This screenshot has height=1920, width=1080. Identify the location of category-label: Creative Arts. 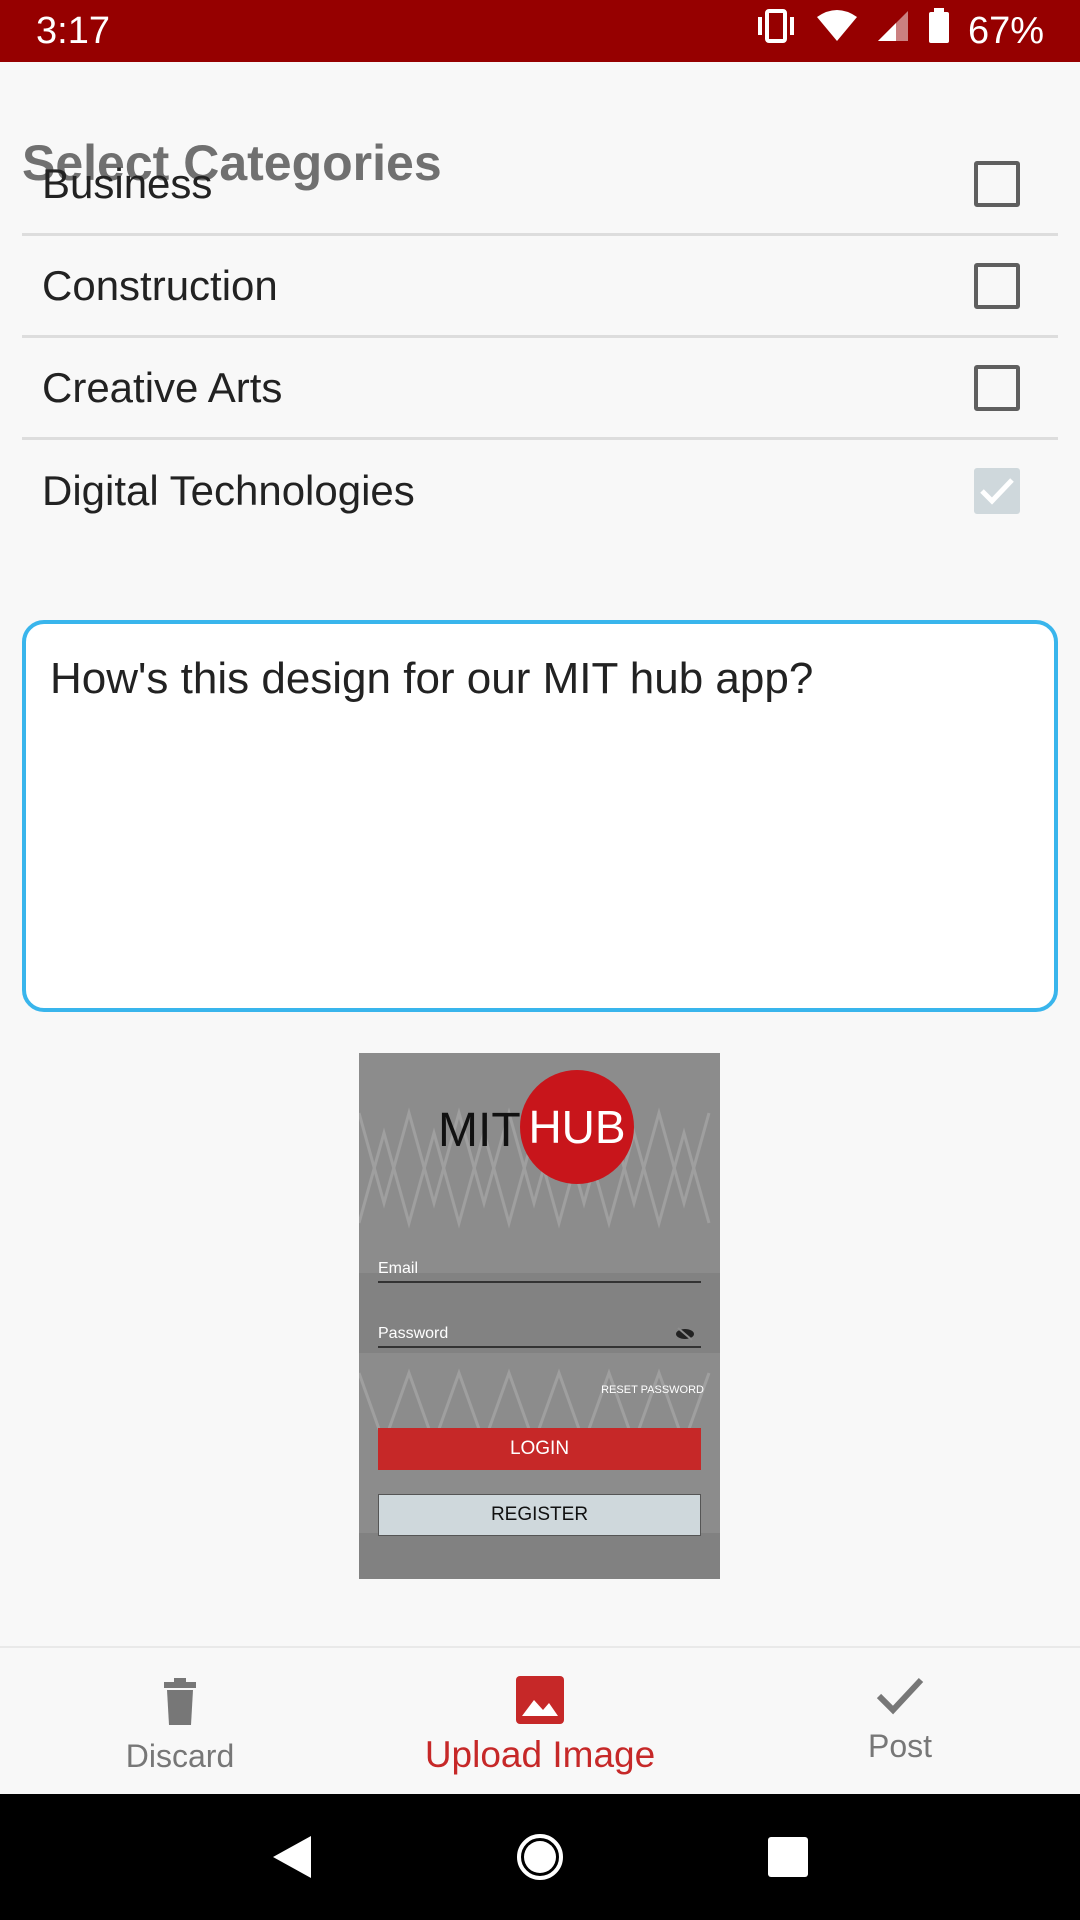
(162, 387).